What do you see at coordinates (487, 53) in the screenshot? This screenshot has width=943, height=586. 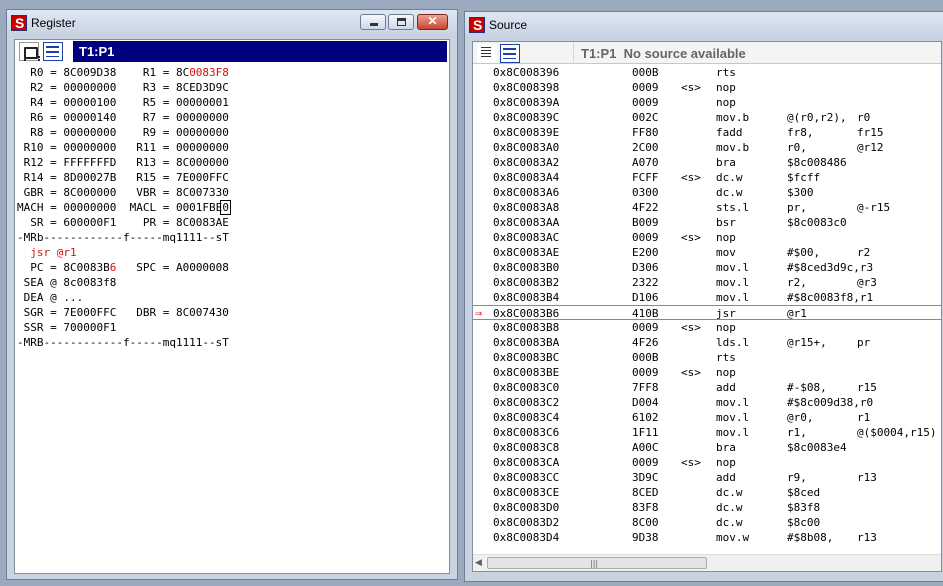 I see `source-view-icon` at bounding box center [487, 53].